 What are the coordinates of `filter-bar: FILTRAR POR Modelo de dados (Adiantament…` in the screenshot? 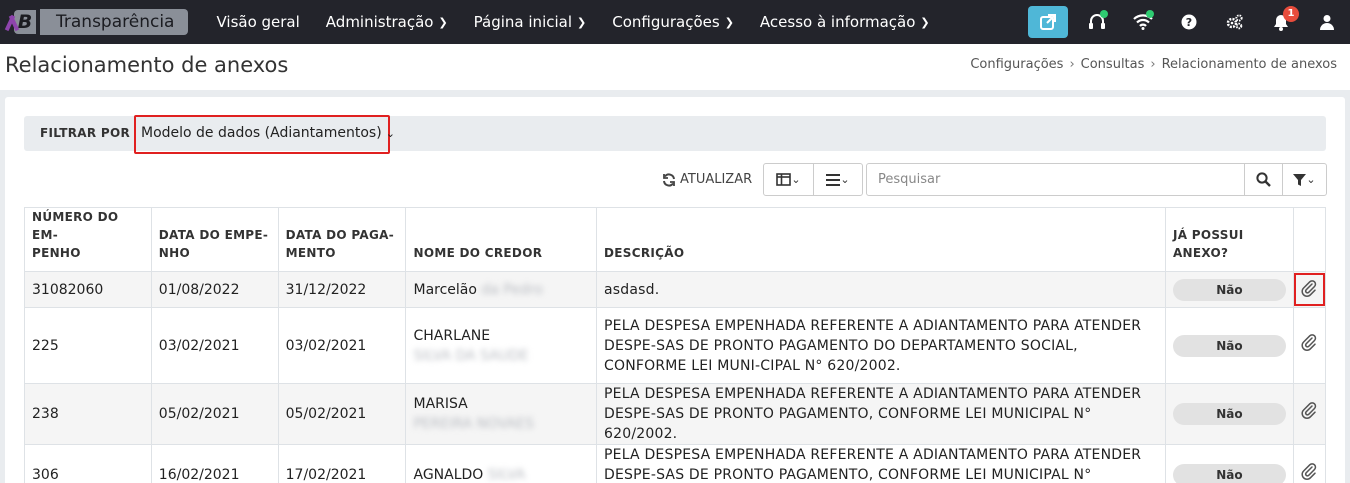 It's located at (675, 134).